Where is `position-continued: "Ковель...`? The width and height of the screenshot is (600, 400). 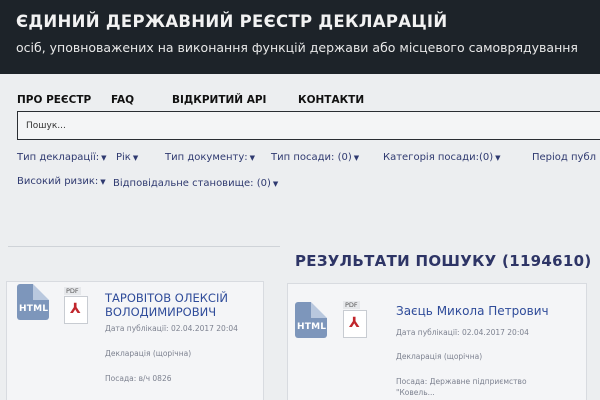
position-continued: "Ковель... is located at coordinates (415, 392).